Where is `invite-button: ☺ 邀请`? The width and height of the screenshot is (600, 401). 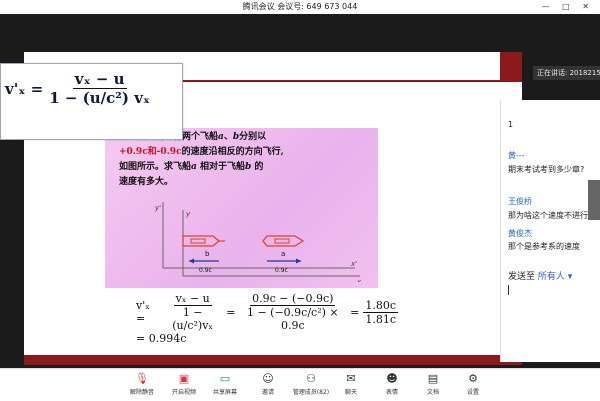 invite-button: ☺ 邀请 is located at coordinates (268, 383).